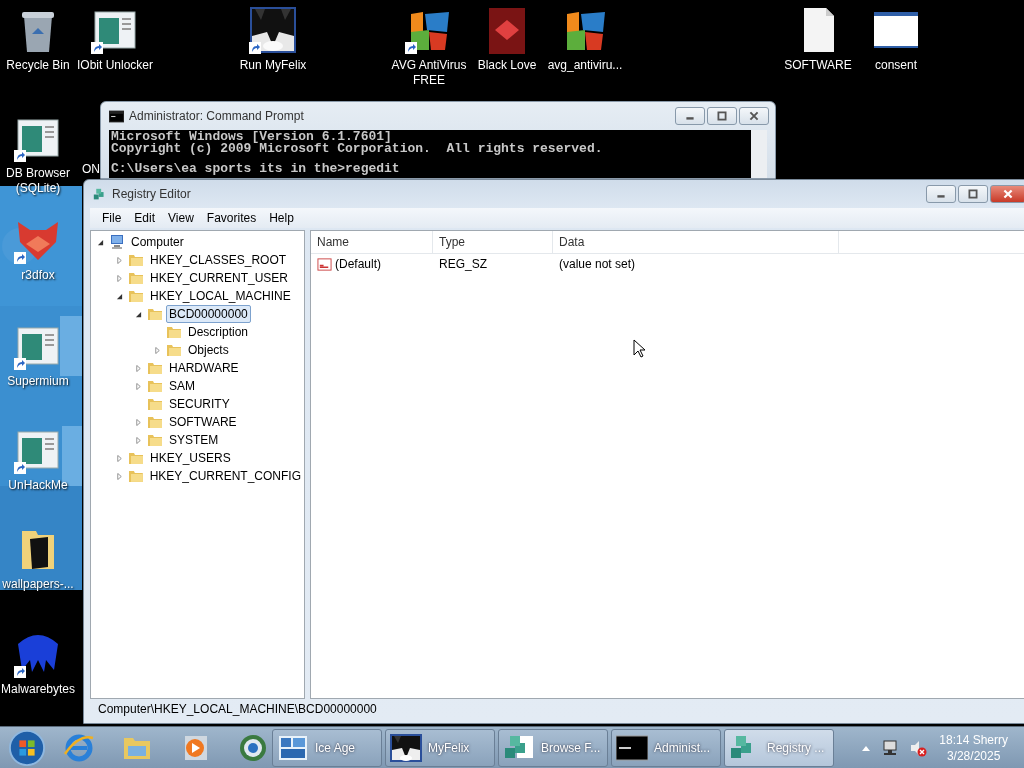 The image size is (1024, 768). What do you see at coordinates (324, 264) in the screenshot?
I see `string-value-icon` at bounding box center [324, 264].